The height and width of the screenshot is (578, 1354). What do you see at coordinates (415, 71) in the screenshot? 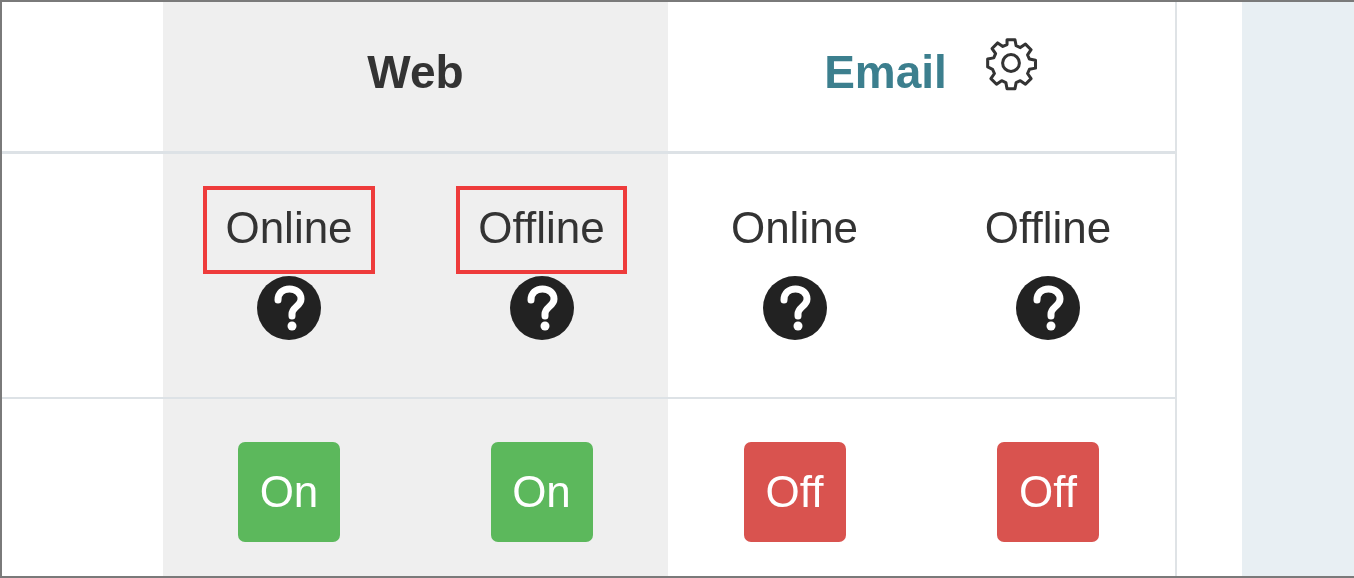
I see `channel-header: Web` at bounding box center [415, 71].